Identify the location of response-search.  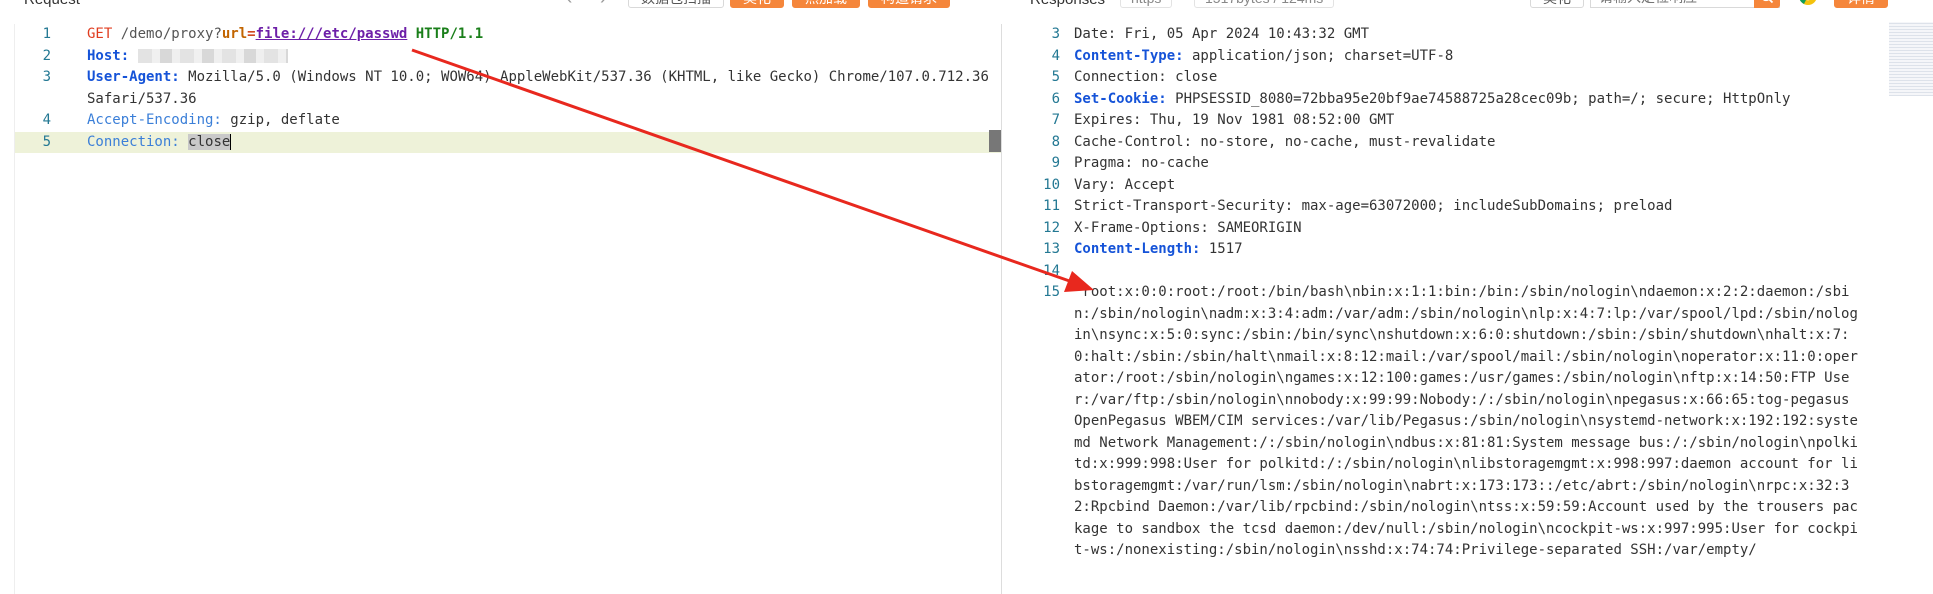
(1685, 4).